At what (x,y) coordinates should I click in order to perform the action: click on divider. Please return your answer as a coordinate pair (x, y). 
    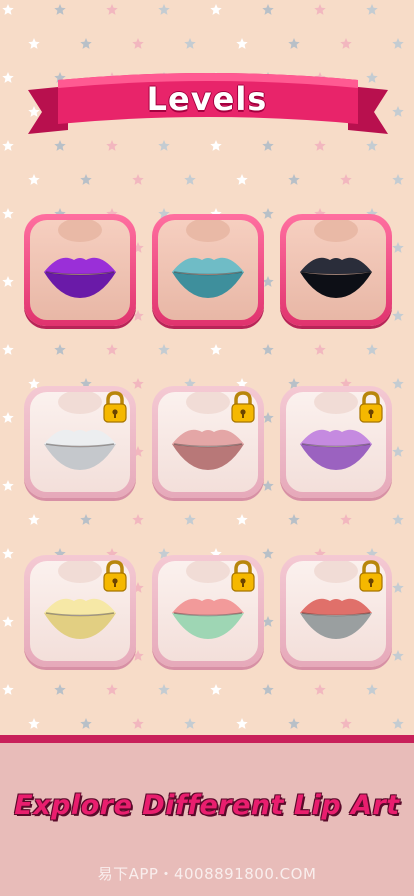
    Looking at the image, I should click on (207, 739).